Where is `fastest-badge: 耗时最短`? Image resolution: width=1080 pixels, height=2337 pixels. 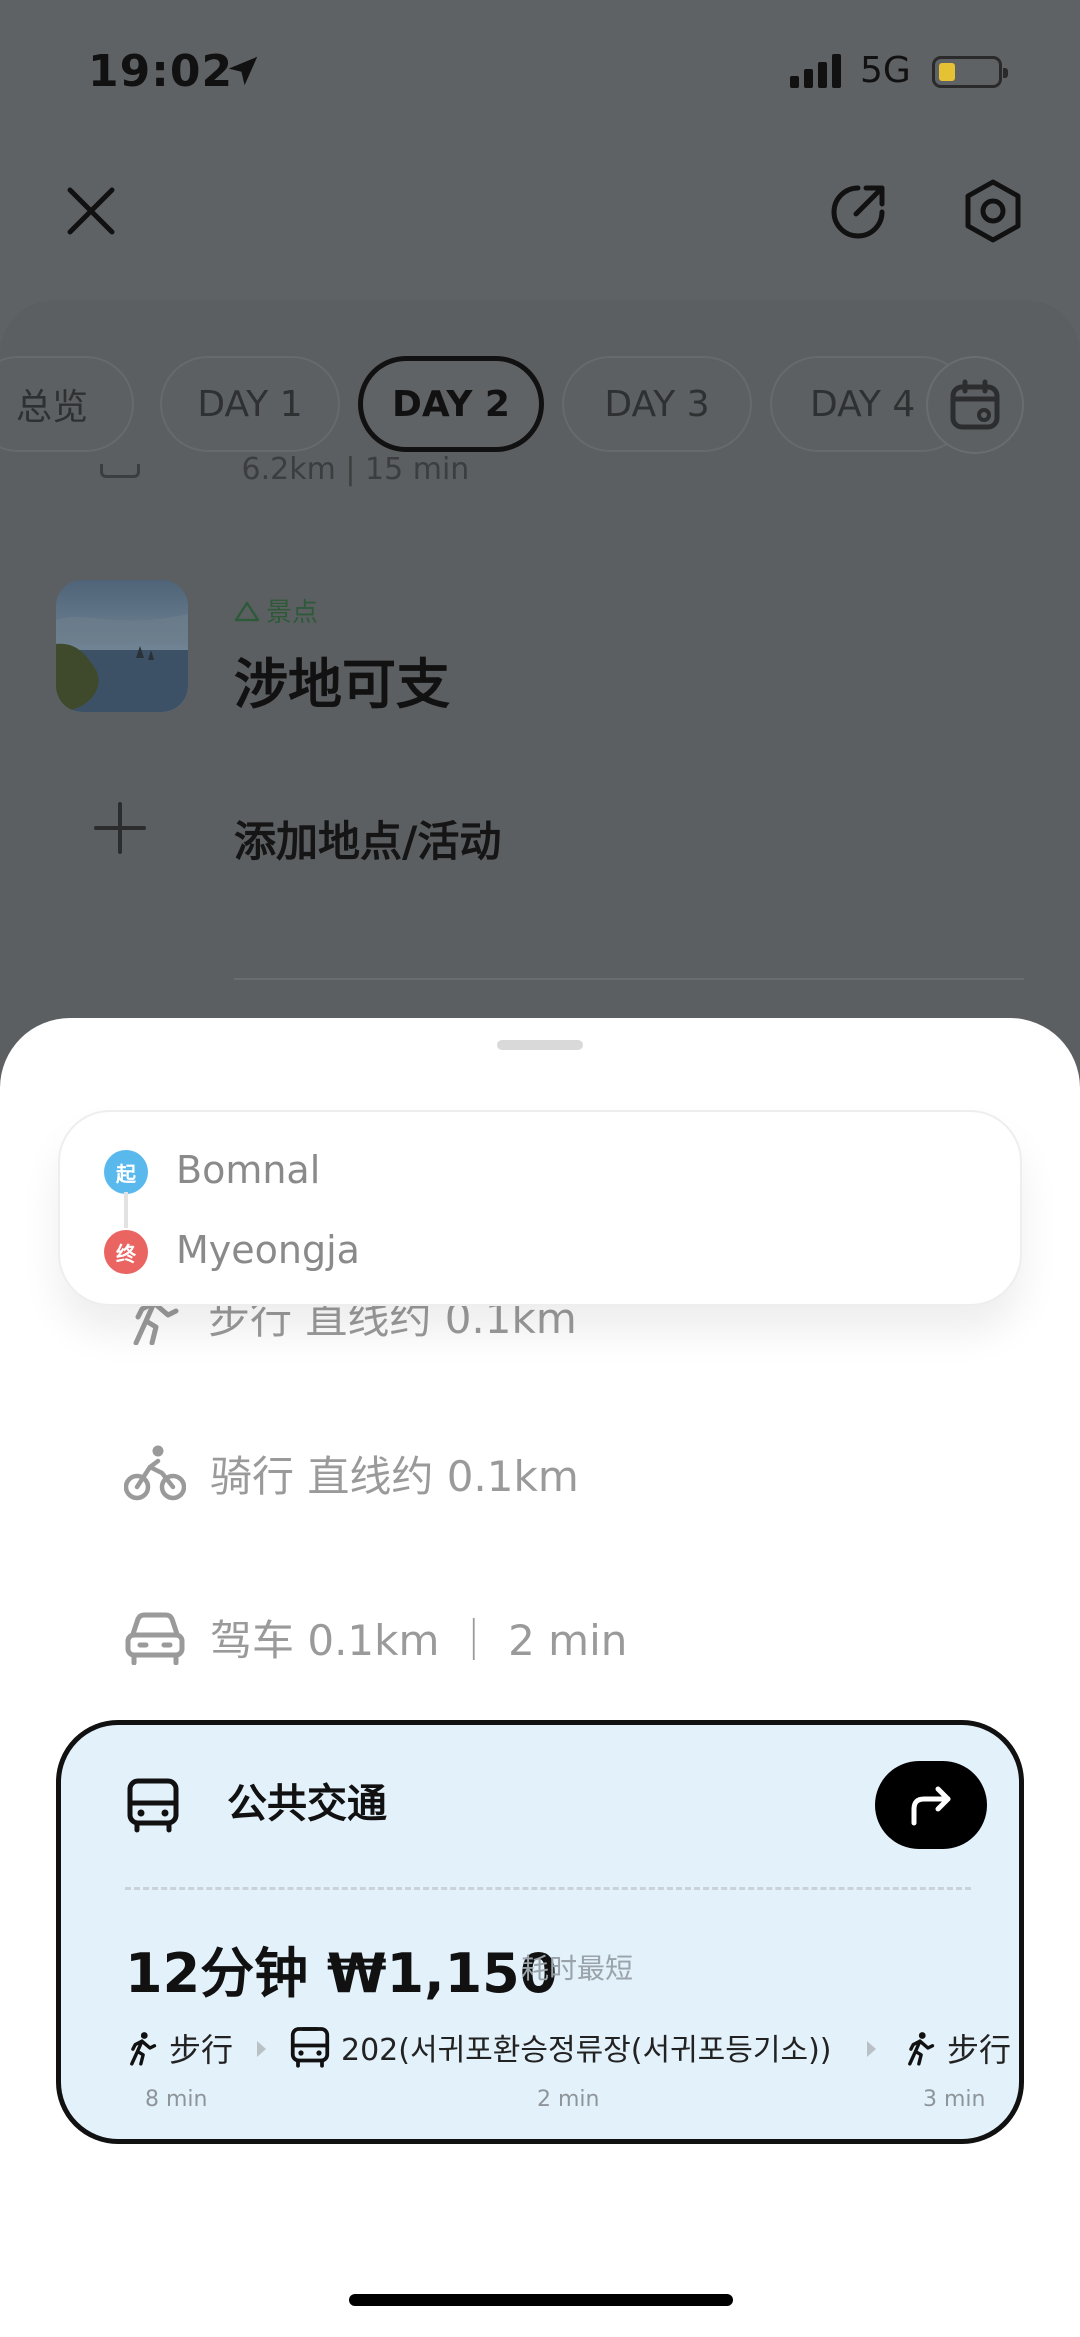 fastest-badge: 耗时最短 is located at coordinates (577, 1968).